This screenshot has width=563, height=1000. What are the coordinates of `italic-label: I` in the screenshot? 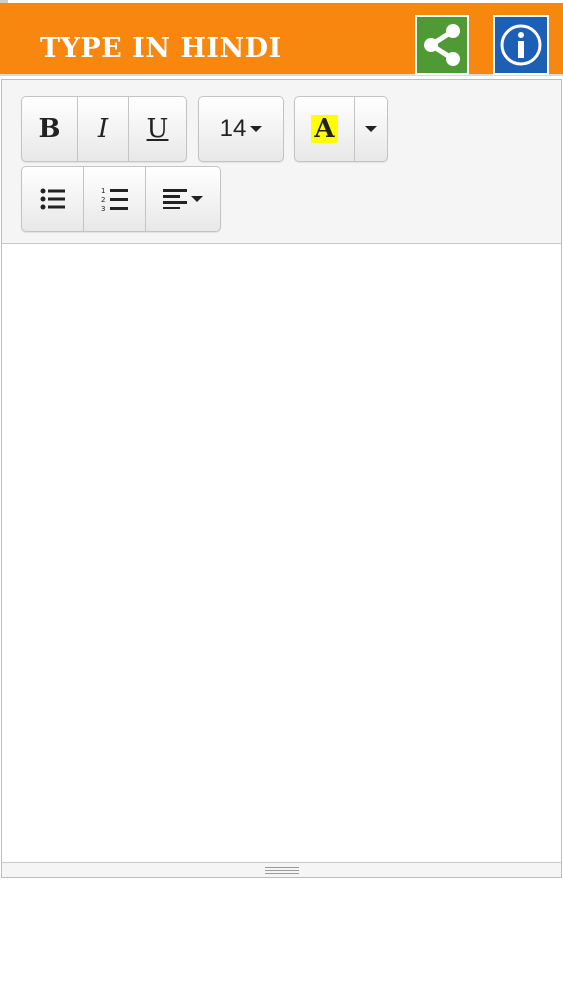 It's located at (103, 129).